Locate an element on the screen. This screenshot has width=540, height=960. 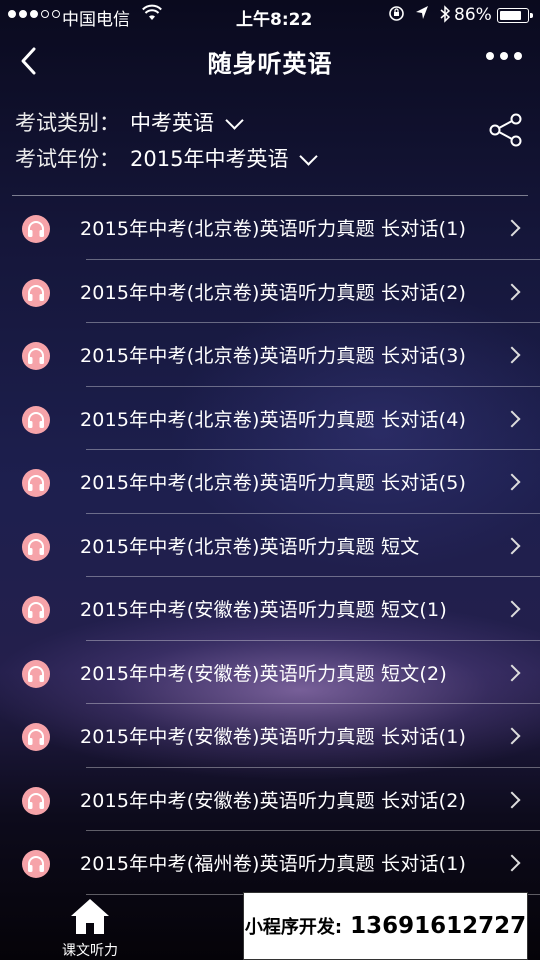
list-item: 2015年中考(北京卷)英语听力真题 长对话(2) is located at coordinates (270, 291).